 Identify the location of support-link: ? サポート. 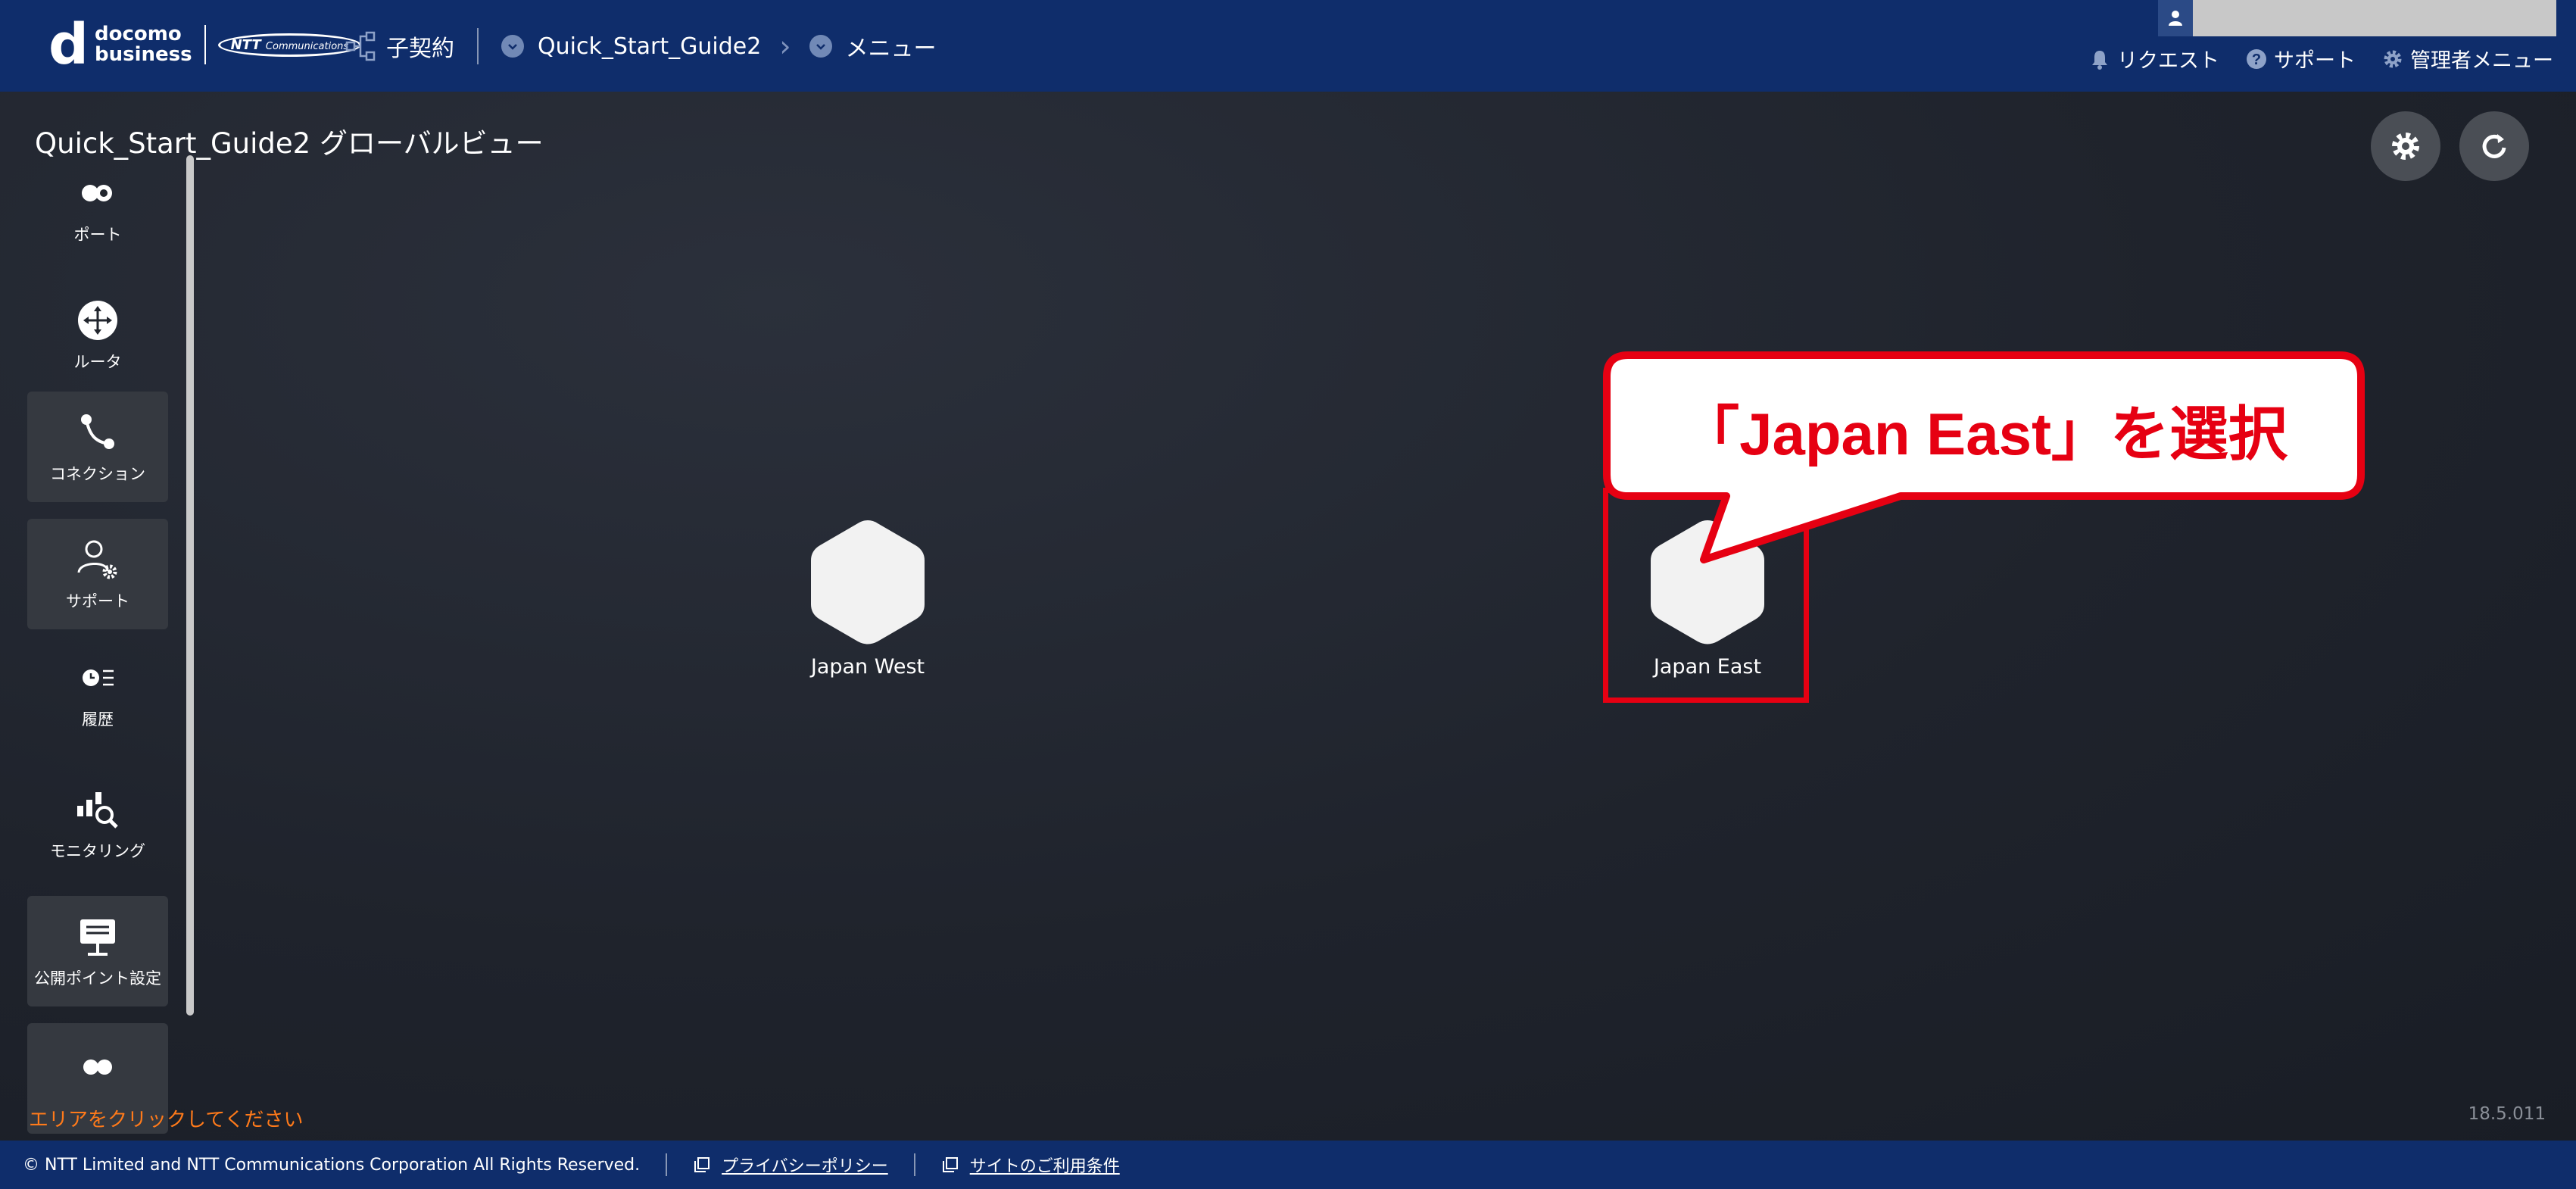
(2300, 59).